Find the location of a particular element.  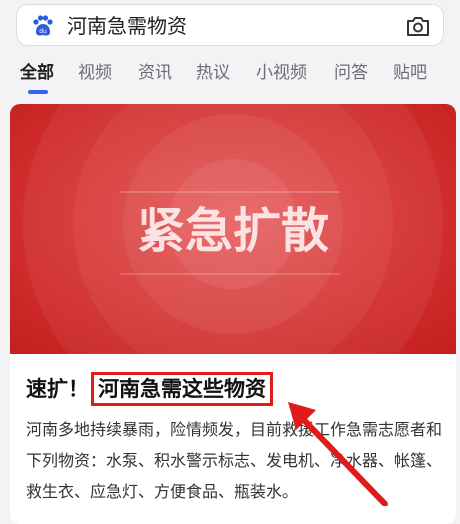

tab-qa: 问答 is located at coordinates (351, 73).